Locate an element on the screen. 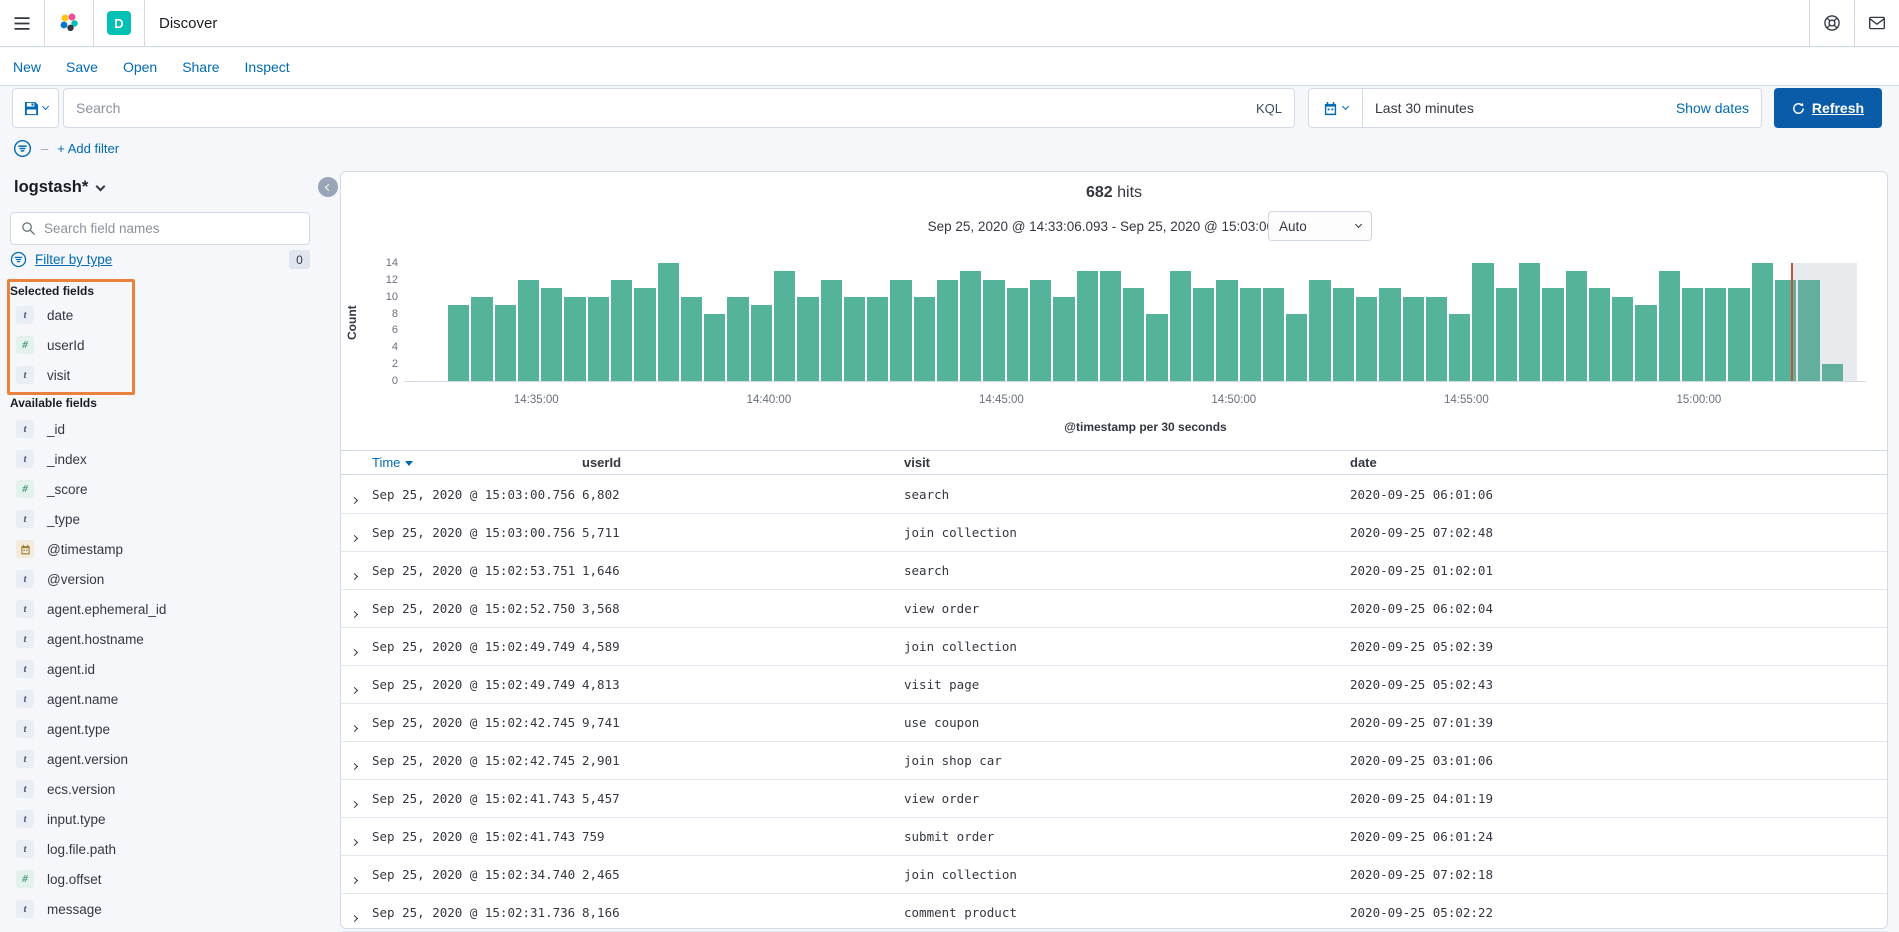 The width and height of the screenshot is (1899, 932). filter-menu-icon is located at coordinates (22, 148).